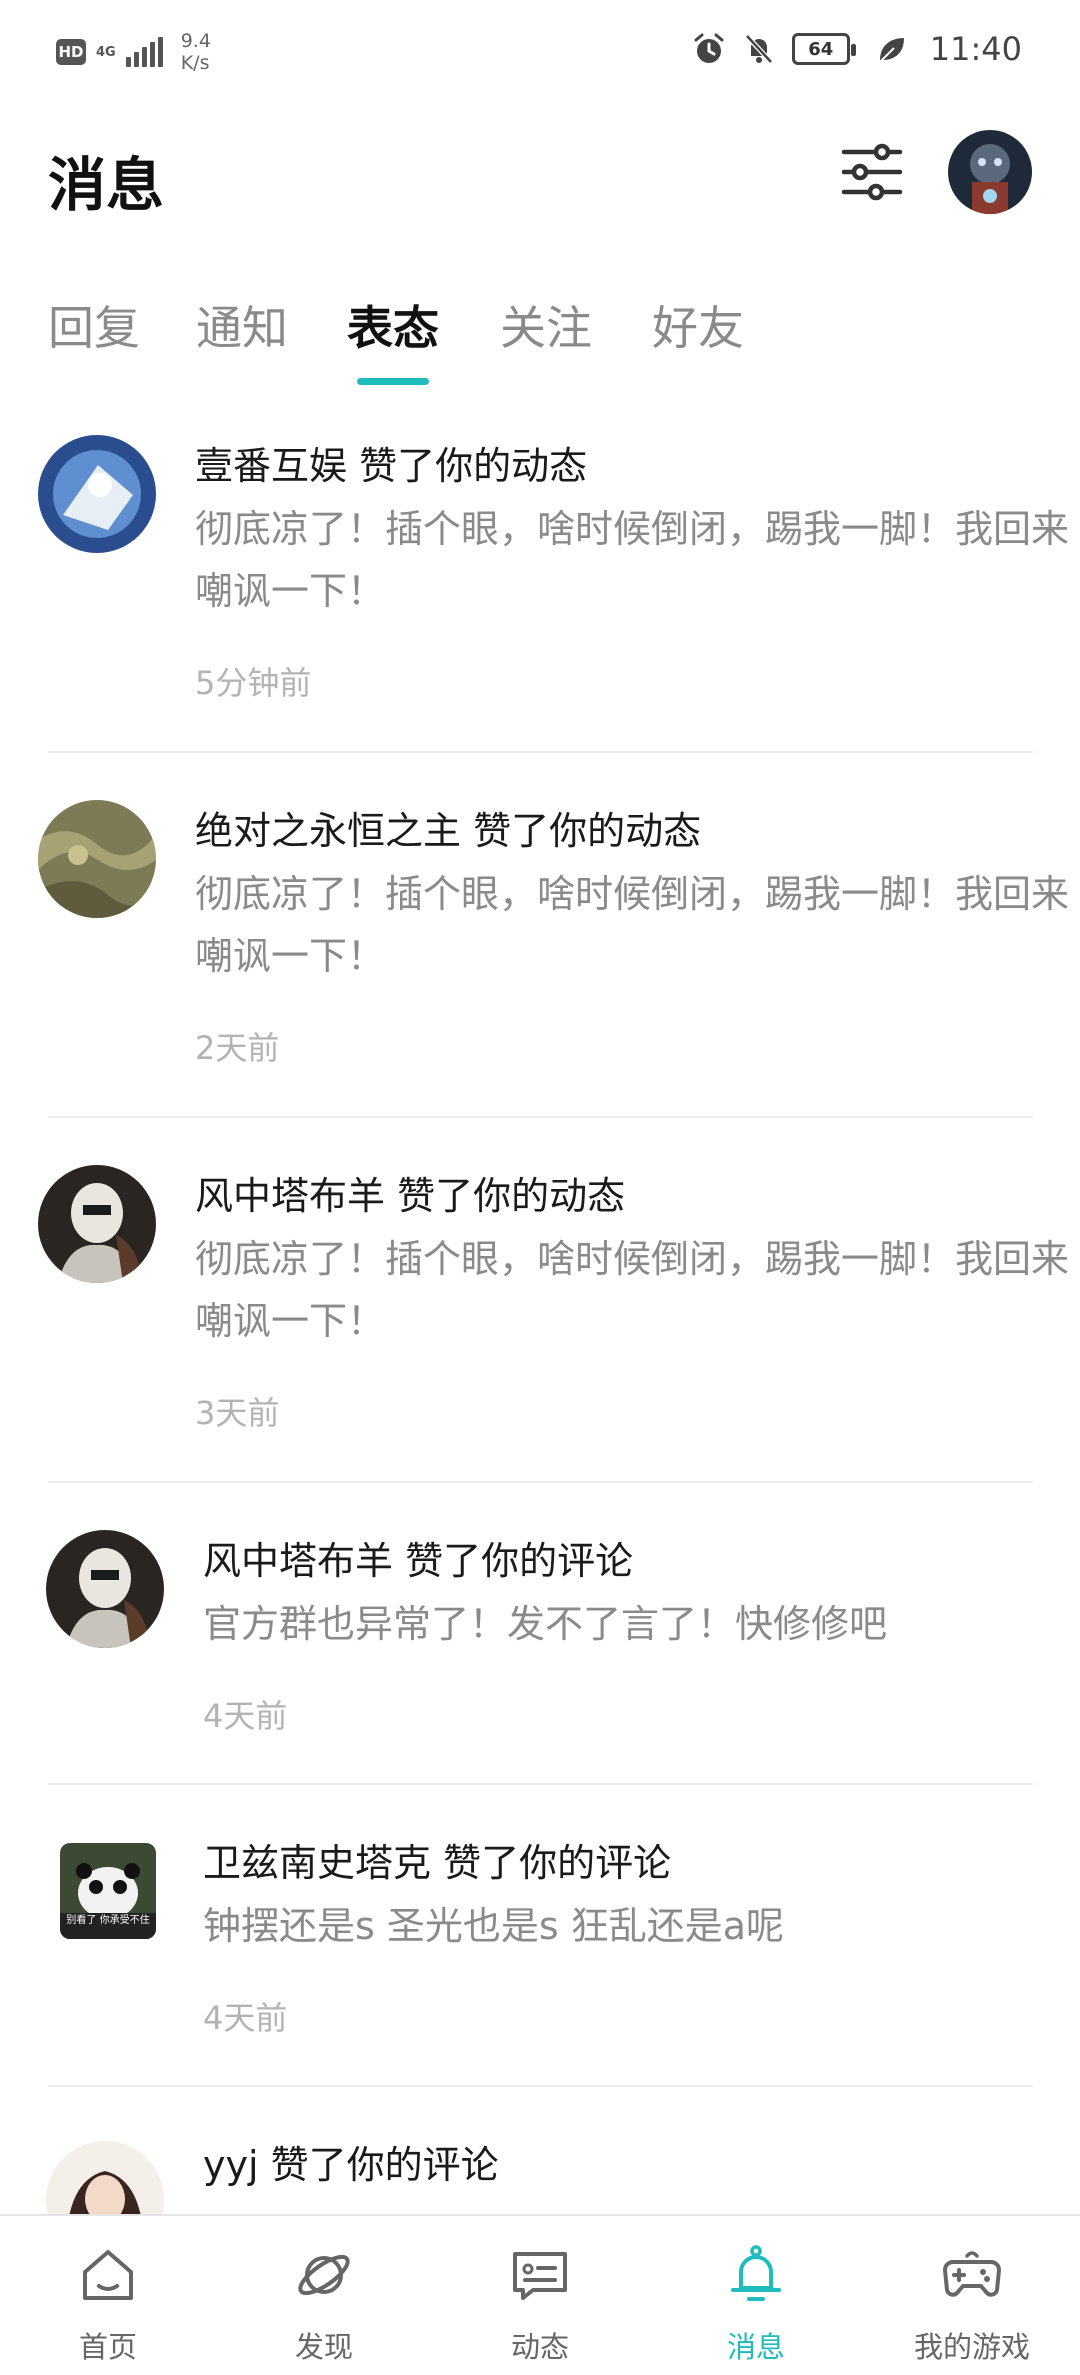 The image size is (1080, 2375). What do you see at coordinates (94, 325) in the screenshot?
I see `tab-reply: 回复` at bounding box center [94, 325].